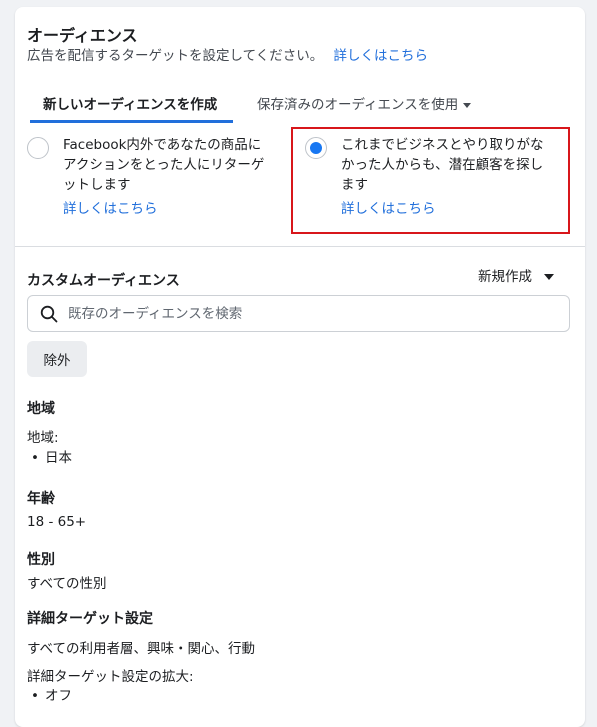  Describe the element at coordinates (130, 103) in the screenshot. I see `tab-new-audience: 新しいオーディエンスを作成` at that location.